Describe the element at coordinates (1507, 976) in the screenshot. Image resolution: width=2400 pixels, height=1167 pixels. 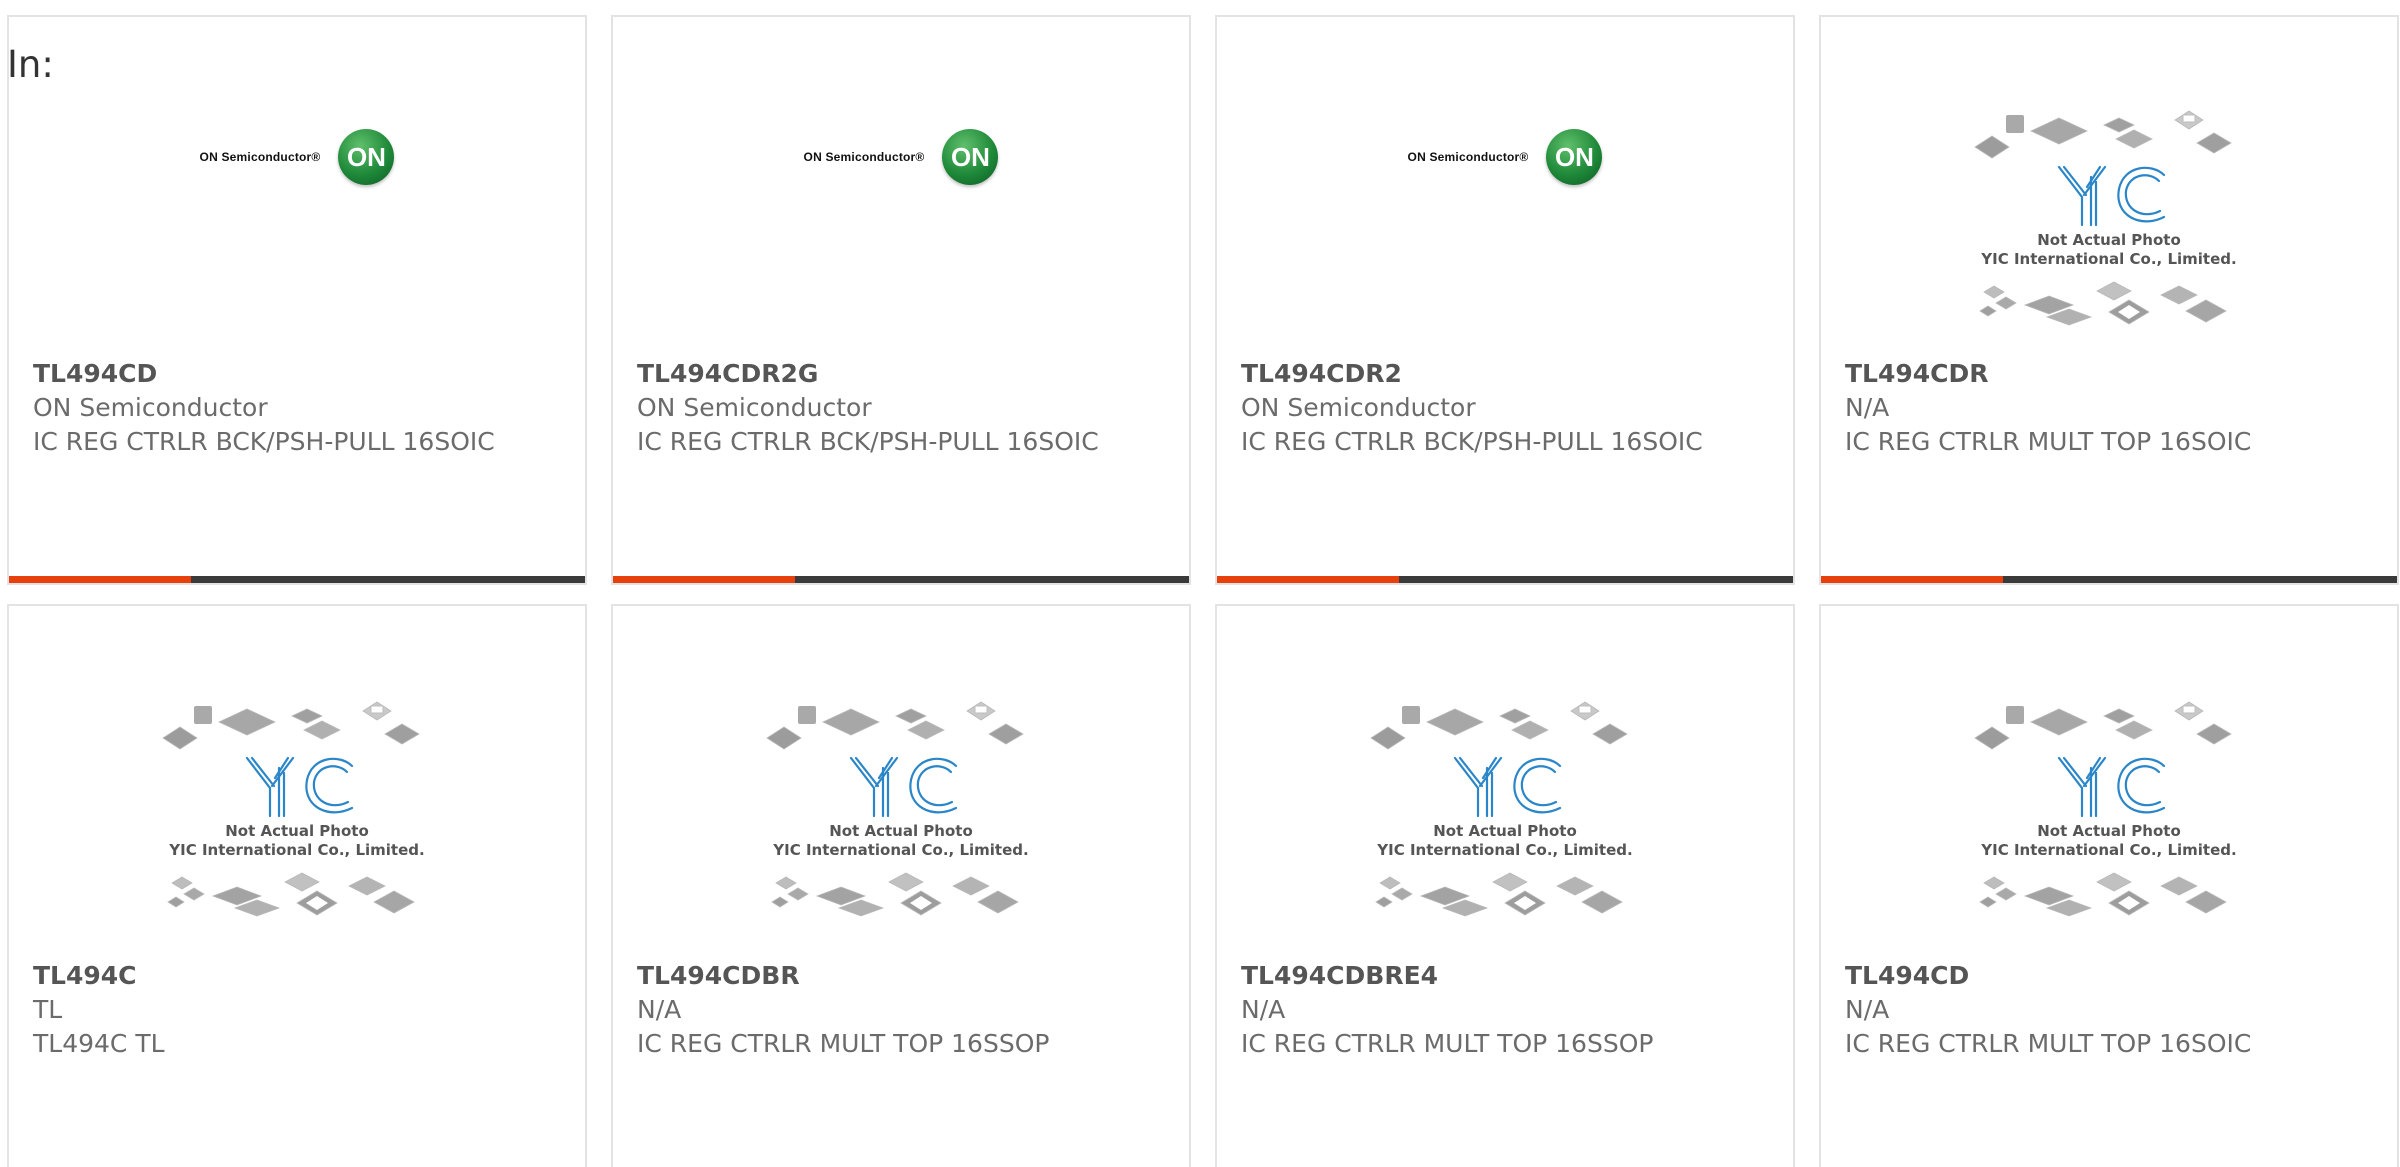
I see `part-number: TL494CDBRE4` at that location.